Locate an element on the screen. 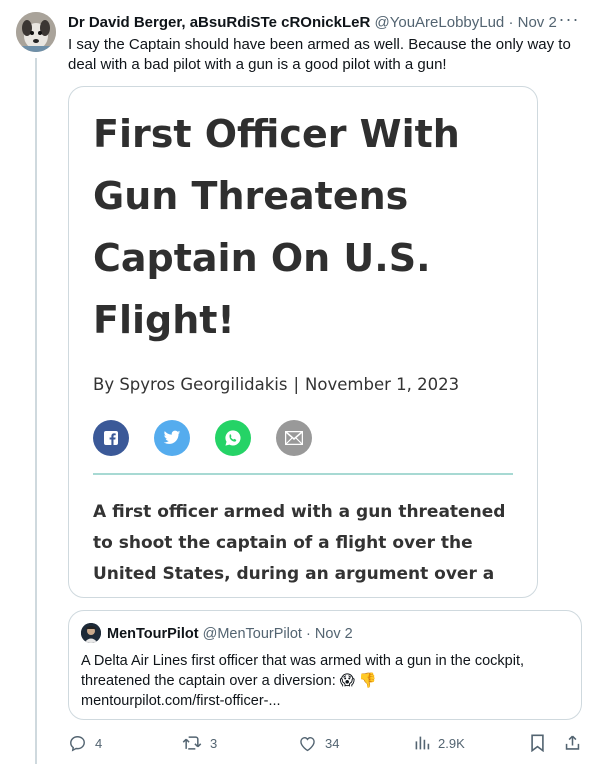 This screenshot has width=598, height=764. quoted-avatar is located at coordinates (91, 633).